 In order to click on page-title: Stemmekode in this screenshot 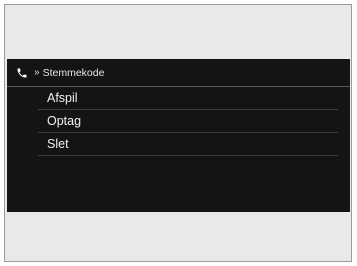, I will do `click(73, 72)`.